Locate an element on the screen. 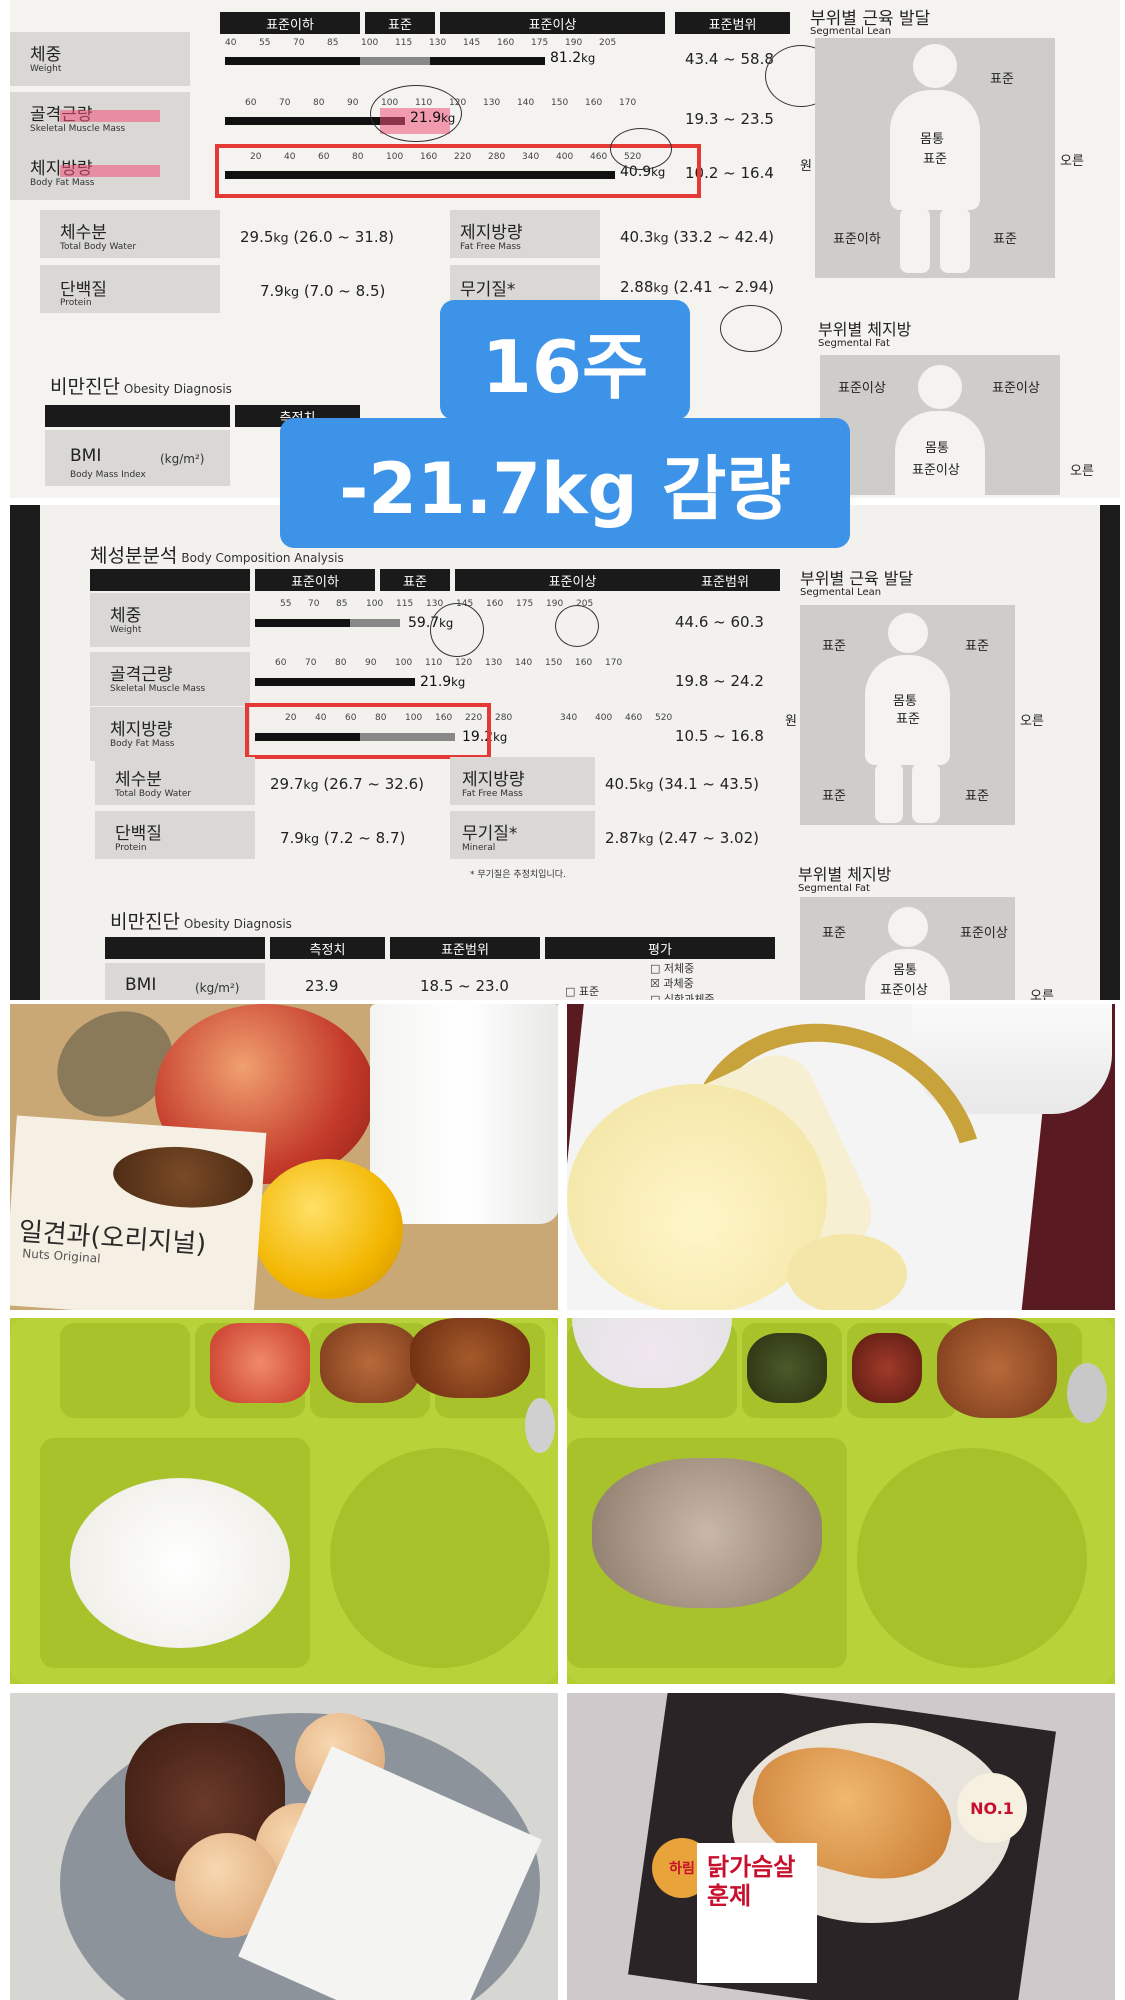  row-bar is located at coordinates (335, 682).